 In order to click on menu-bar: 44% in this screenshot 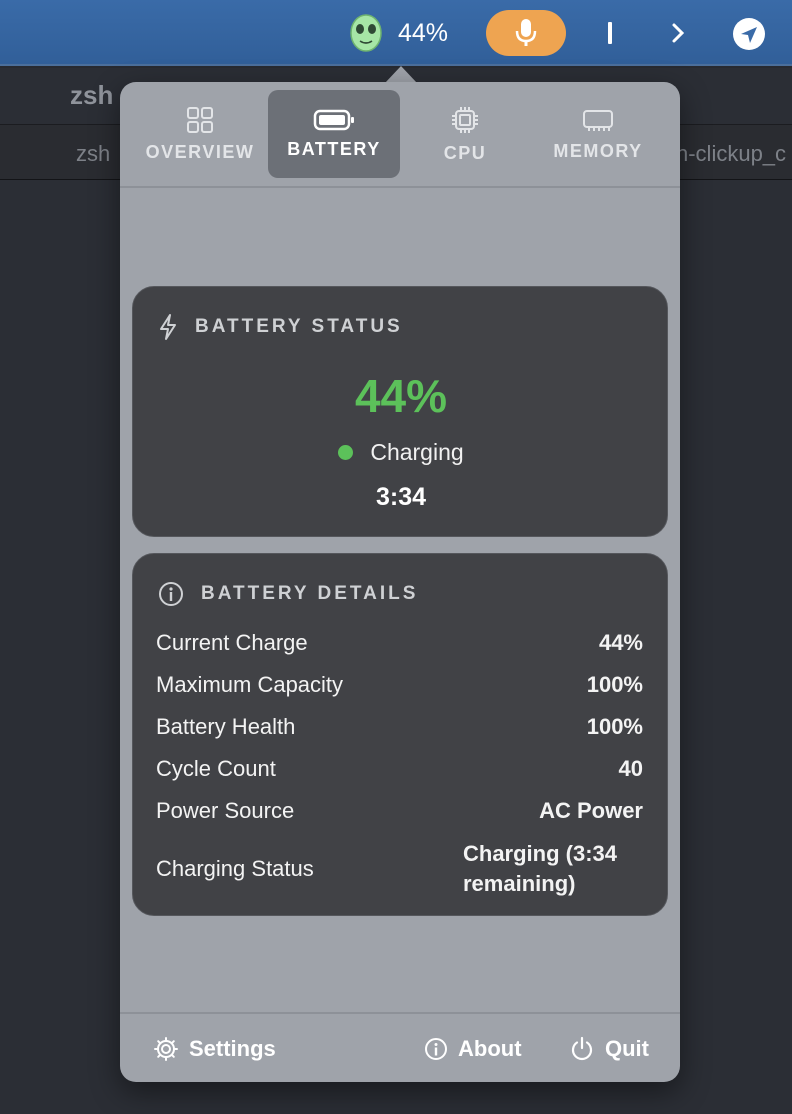, I will do `click(396, 33)`.